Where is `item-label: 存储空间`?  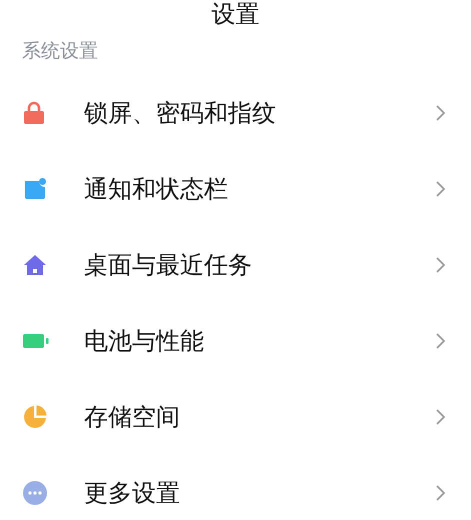 item-label: 存储空间 is located at coordinates (132, 417).